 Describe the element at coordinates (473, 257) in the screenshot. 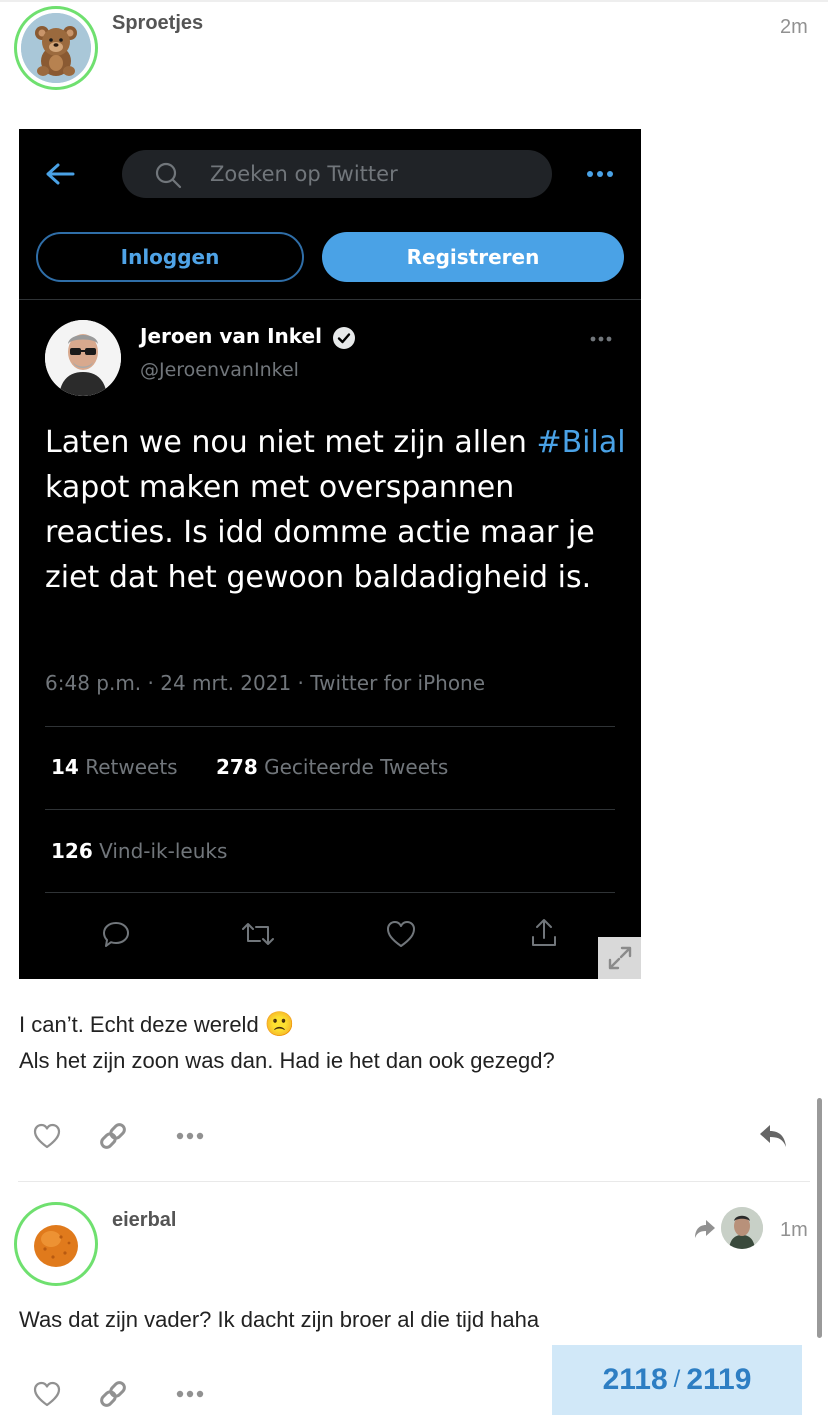

I see `register-button: Registreren` at that location.